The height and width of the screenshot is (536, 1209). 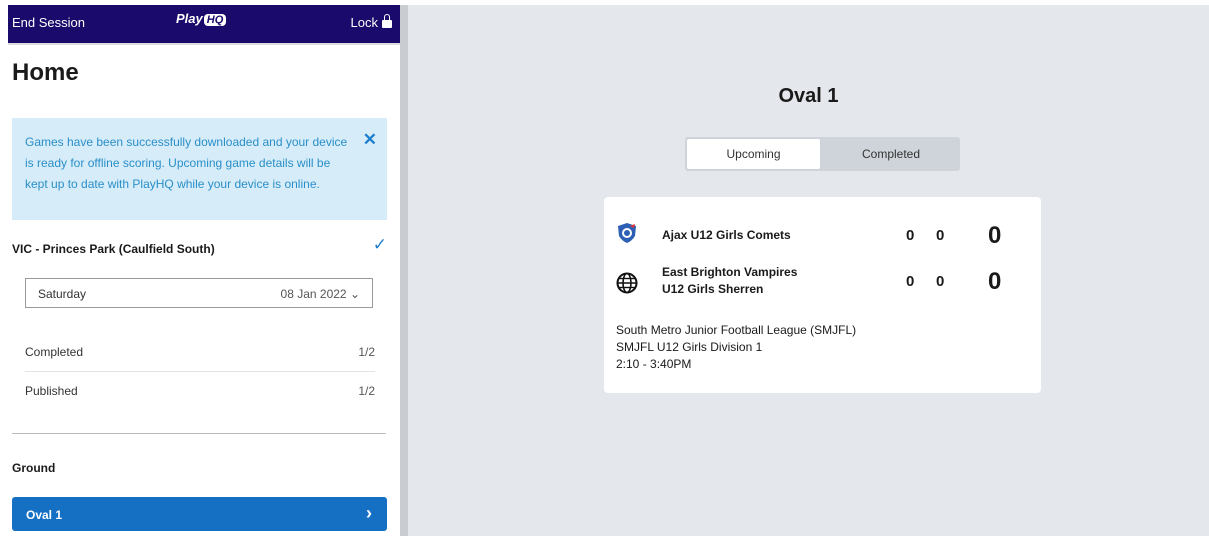 What do you see at coordinates (369, 513) in the screenshot?
I see `chevron-right-icon: ›` at bounding box center [369, 513].